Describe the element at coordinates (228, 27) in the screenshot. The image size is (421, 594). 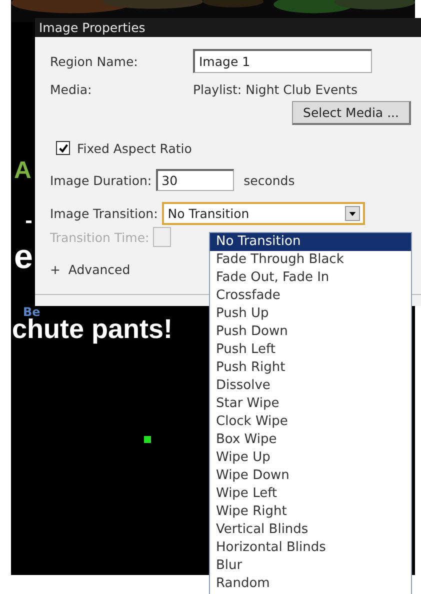
I see `dialog-title: Image Properties` at that location.